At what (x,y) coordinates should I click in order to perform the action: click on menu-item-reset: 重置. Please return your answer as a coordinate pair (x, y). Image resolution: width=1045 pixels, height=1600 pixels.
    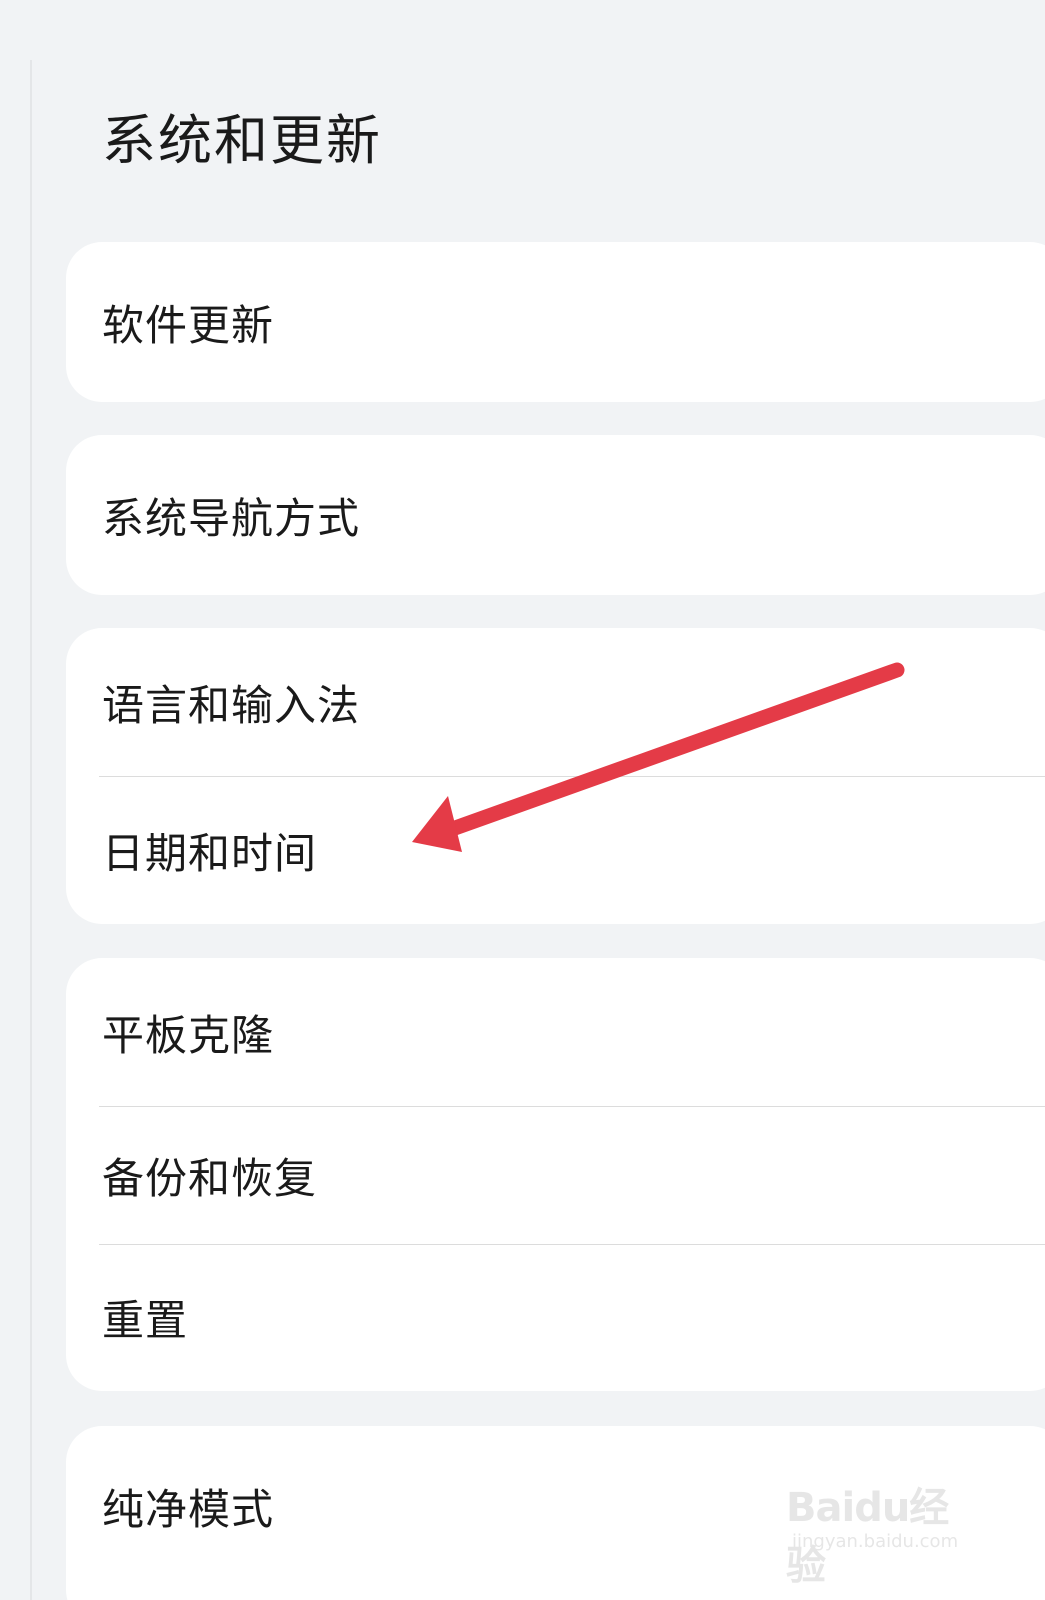
    Looking at the image, I should click on (555, 1317).